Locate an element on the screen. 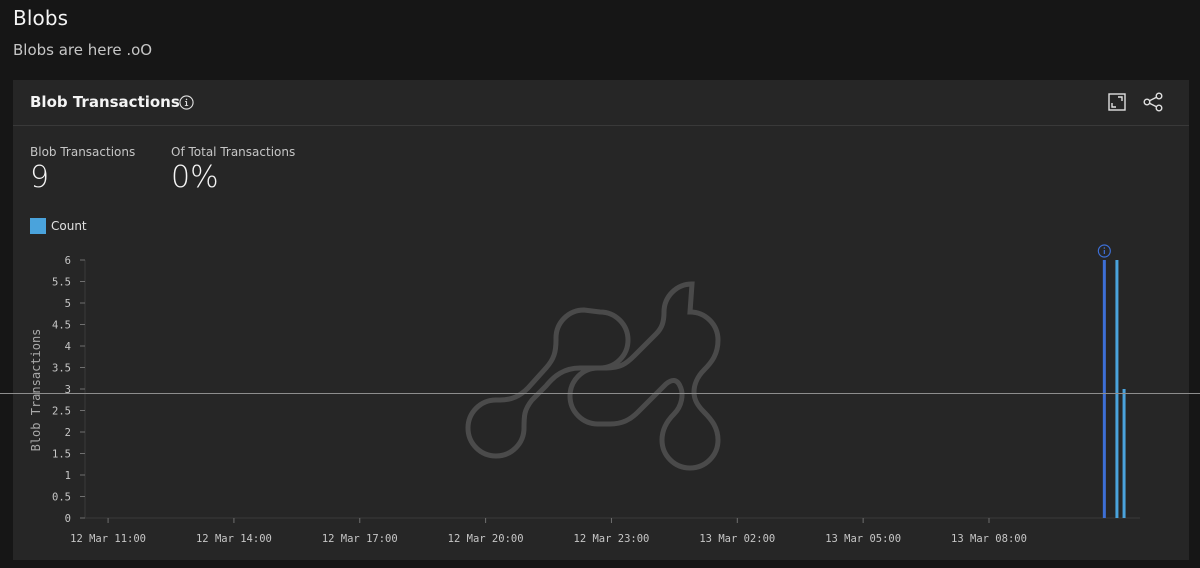 This screenshot has width=1200, height=568. y-tick-label: 2.5 is located at coordinates (61, 412).